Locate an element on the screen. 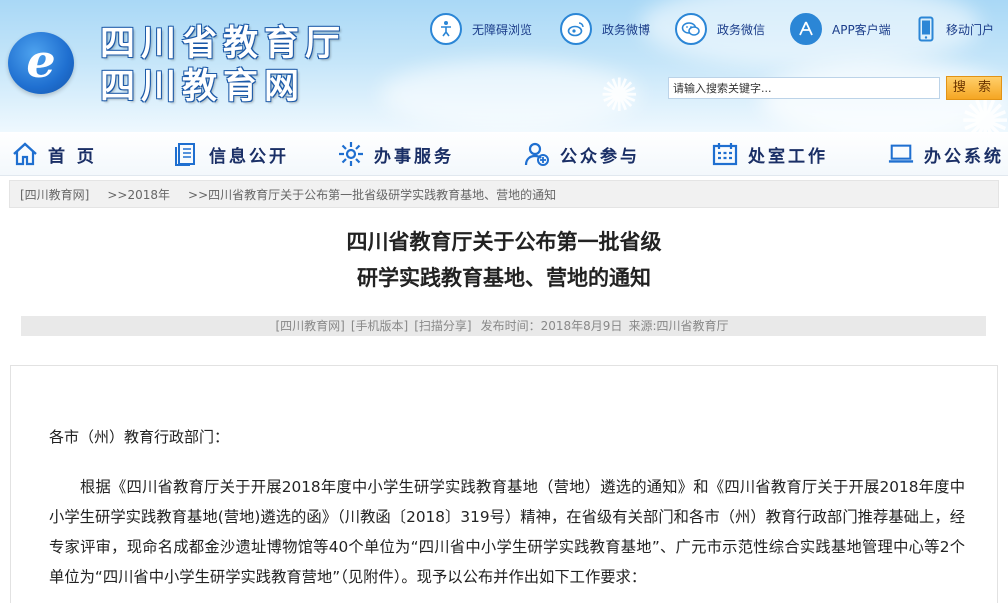 The width and height of the screenshot is (1008, 603). dandelion-decoration-icon: ✺ is located at coordinates (619, 95).